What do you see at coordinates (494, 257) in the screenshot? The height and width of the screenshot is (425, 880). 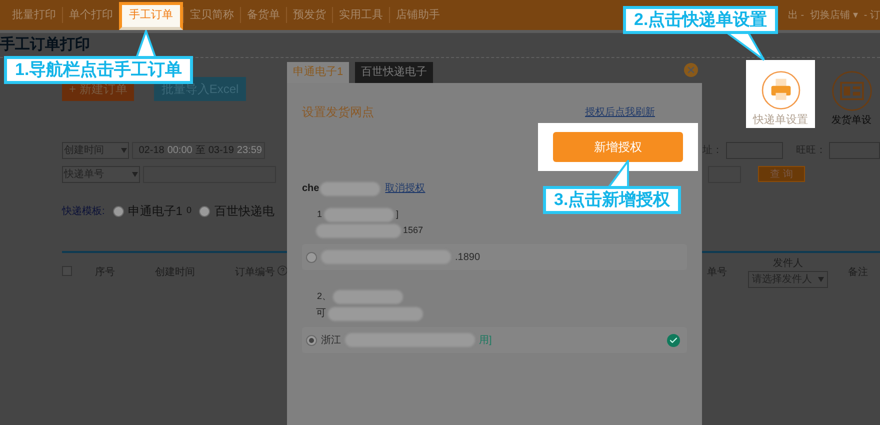 I see `branch-option-row: .1890` at bounding box center [494, 257].